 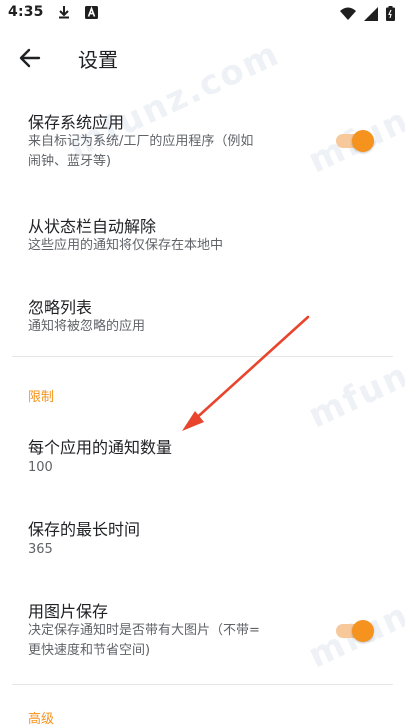 I want to click on setting-save-system-apps: 保存系统应用 来自标记为系统/工厂的应用程序（例如 闹钟、蓝牙等), so click(x=202, y=143).